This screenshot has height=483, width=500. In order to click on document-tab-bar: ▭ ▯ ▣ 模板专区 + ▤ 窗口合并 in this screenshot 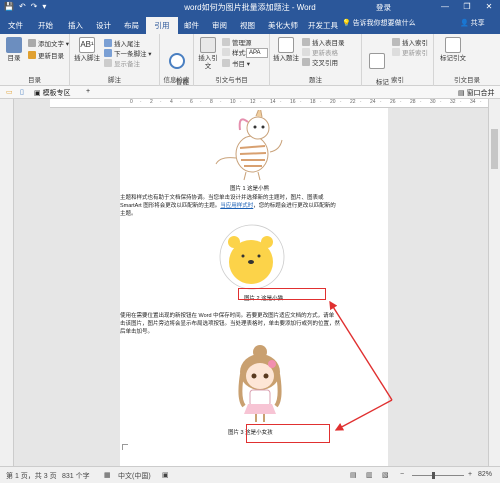, I will do `click(250, 92)`.